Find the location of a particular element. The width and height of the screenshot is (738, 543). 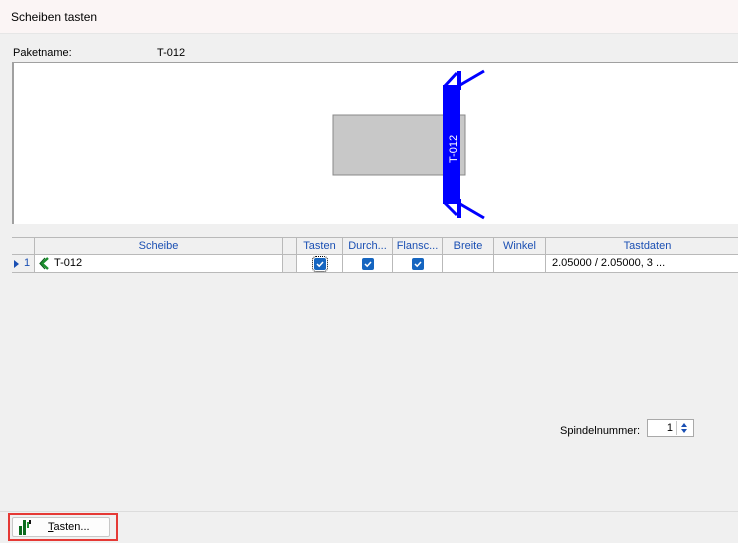

row-header: 1 is located at coordinates (23, 264).